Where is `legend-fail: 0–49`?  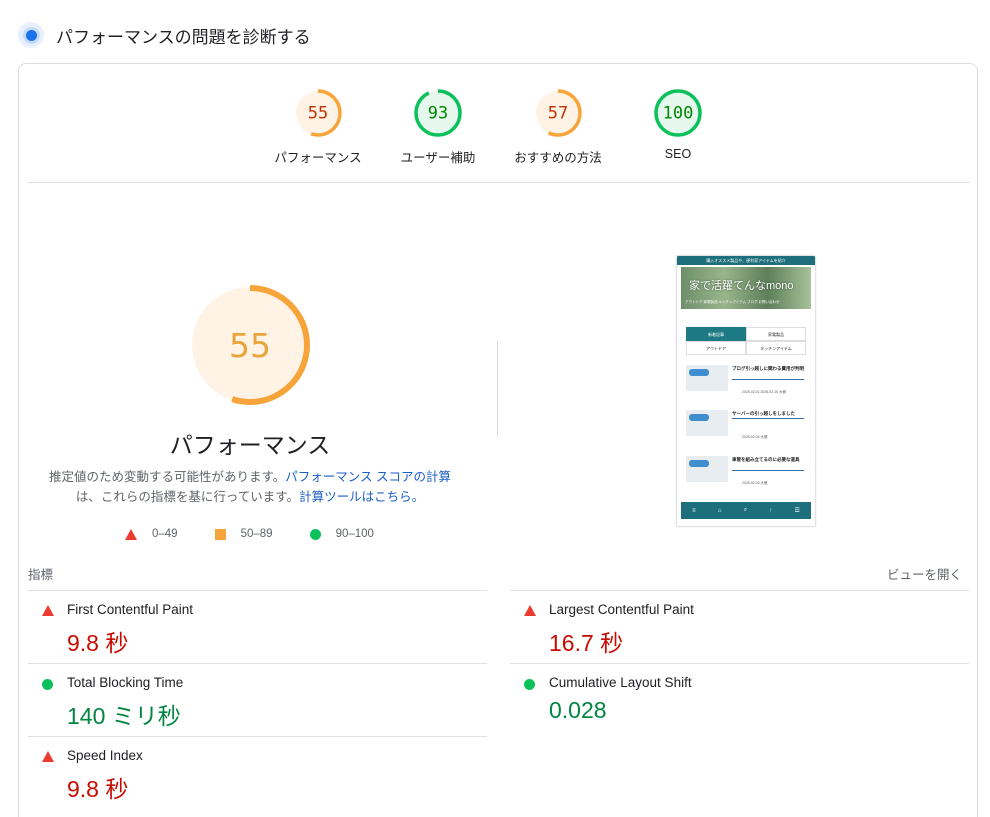
legend-fail: 0–49 is located at coordinates (151, 534).